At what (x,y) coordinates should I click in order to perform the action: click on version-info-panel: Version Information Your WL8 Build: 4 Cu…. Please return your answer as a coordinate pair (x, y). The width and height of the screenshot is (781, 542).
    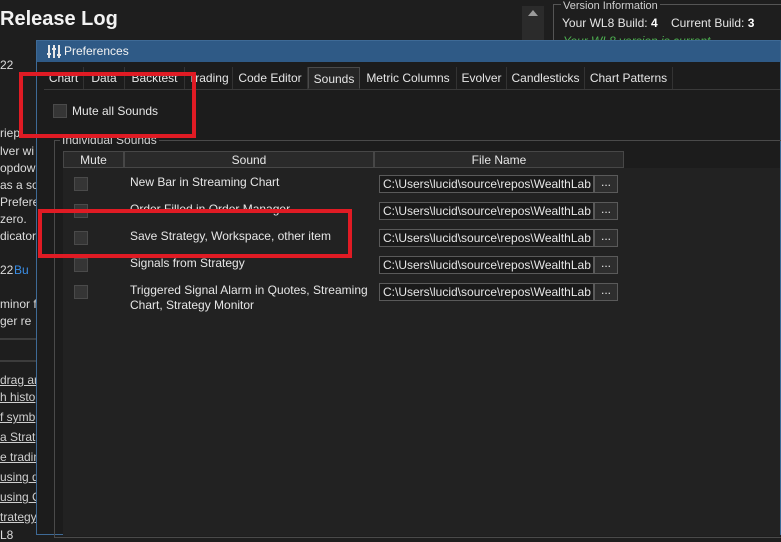
    Looking at the image, I should click on (667, 24).